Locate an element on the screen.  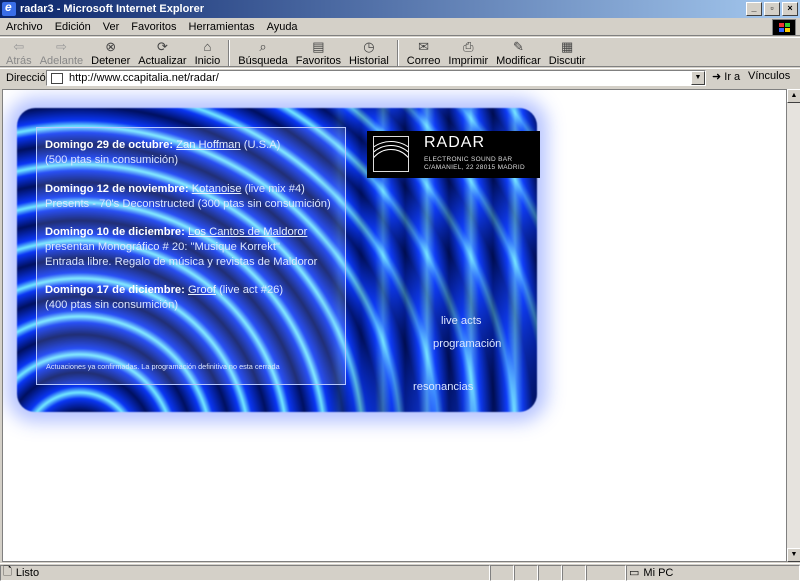
address-dropdown-button: ▼ is located at coordinates (698, 78).